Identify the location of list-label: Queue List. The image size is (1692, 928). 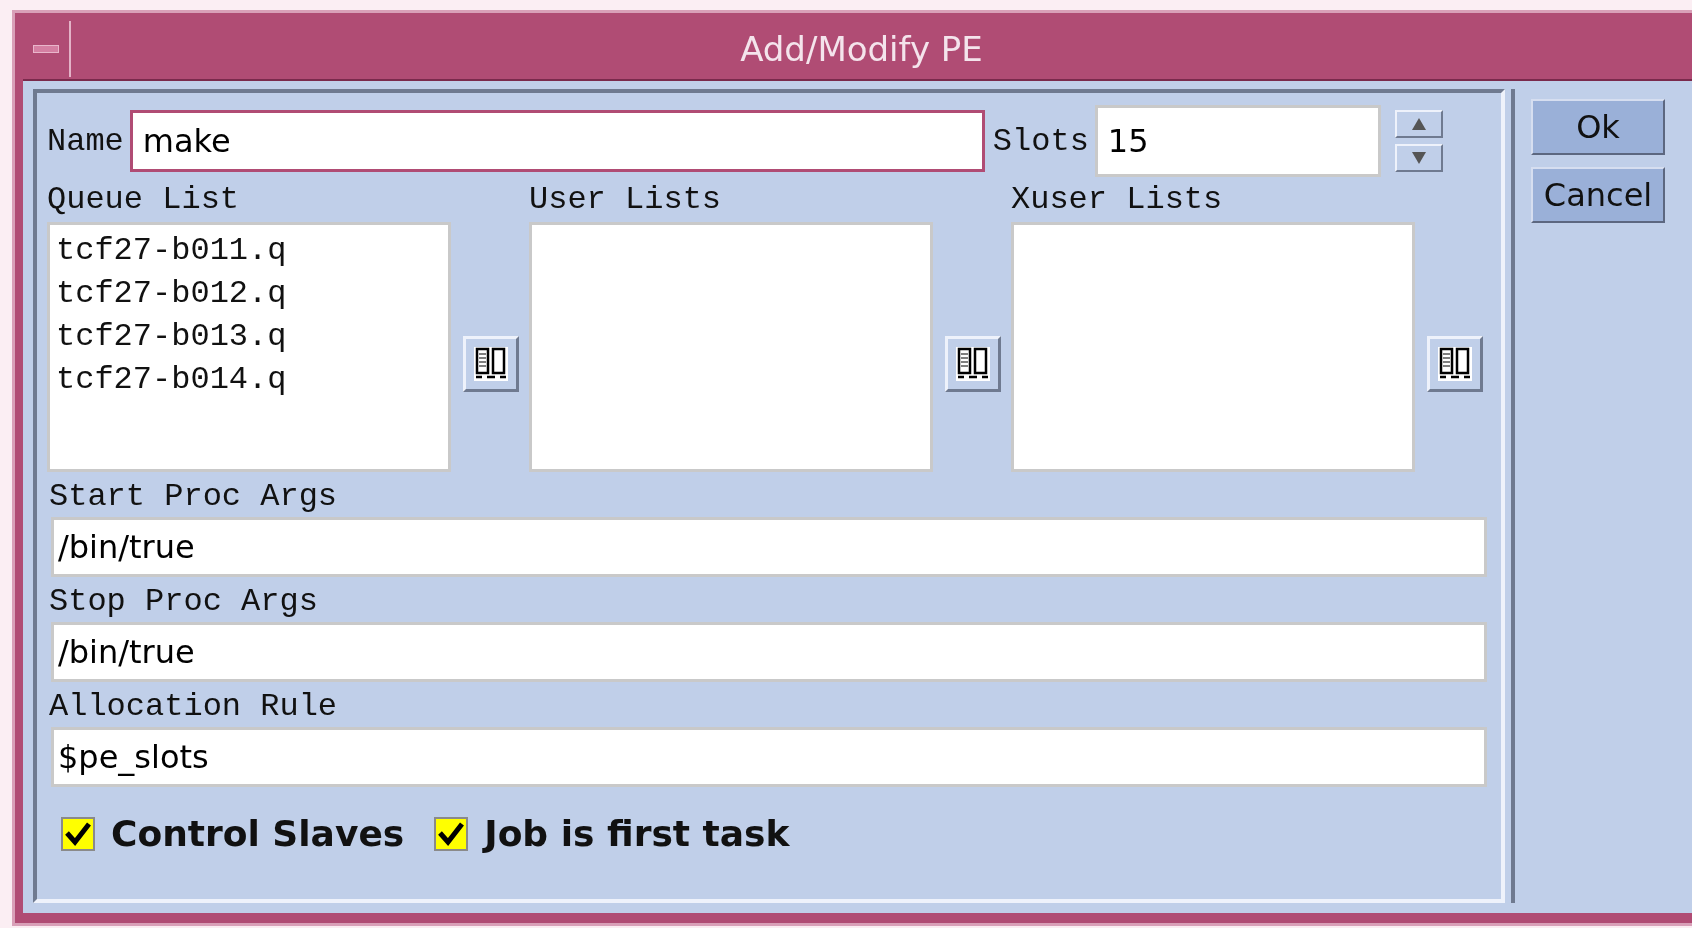
(144, 199).